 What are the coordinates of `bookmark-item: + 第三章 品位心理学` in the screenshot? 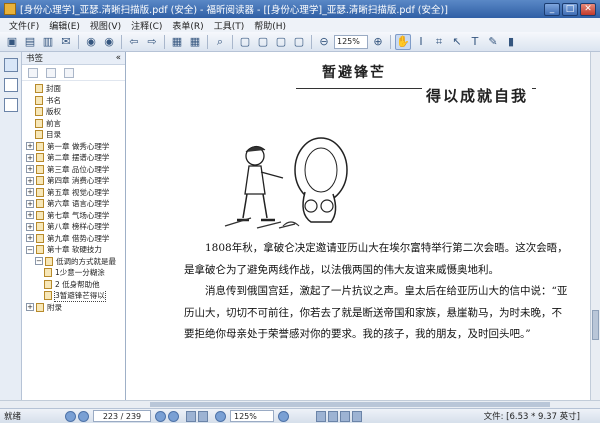 It's located at (73, 170).